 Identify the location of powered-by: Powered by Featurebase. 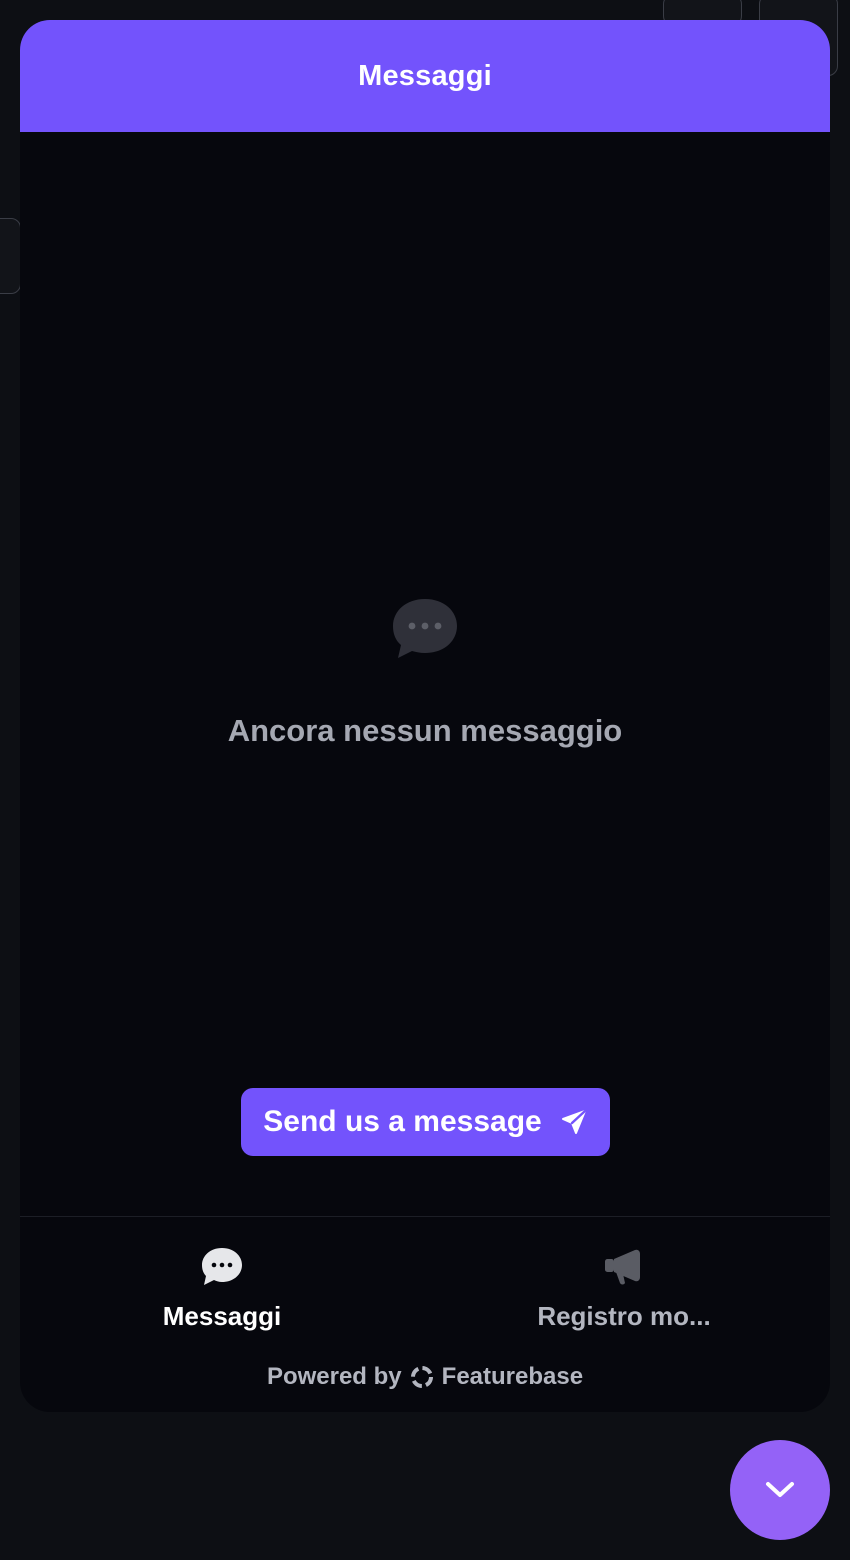
(425, 1377).